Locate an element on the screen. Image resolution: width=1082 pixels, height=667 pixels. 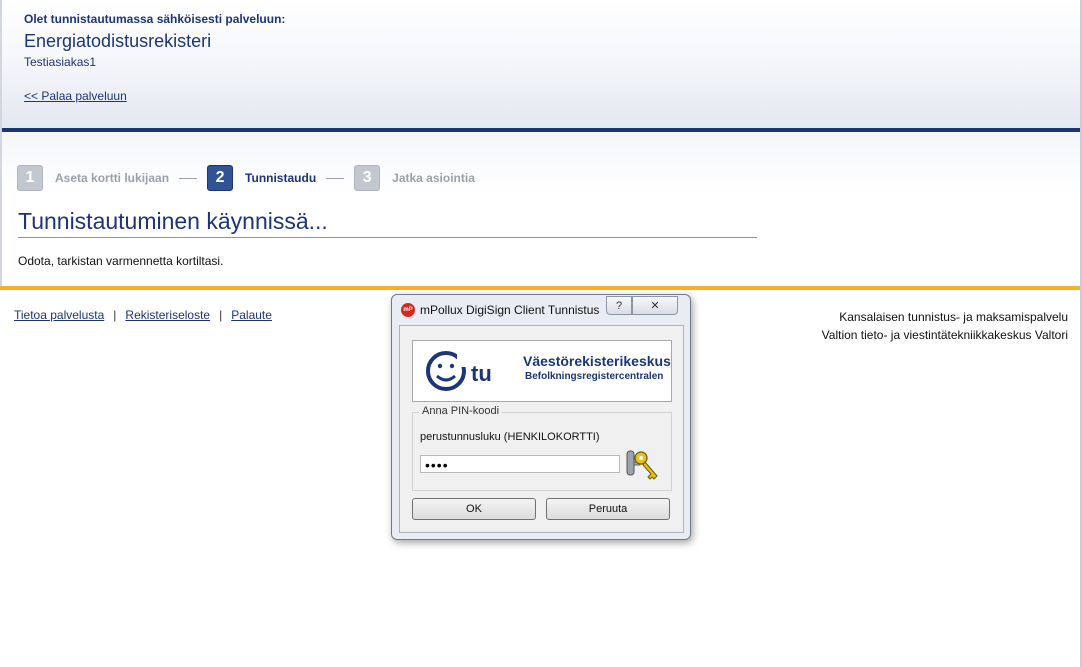
close-button: ✕ is located at coordinates (655, 305).